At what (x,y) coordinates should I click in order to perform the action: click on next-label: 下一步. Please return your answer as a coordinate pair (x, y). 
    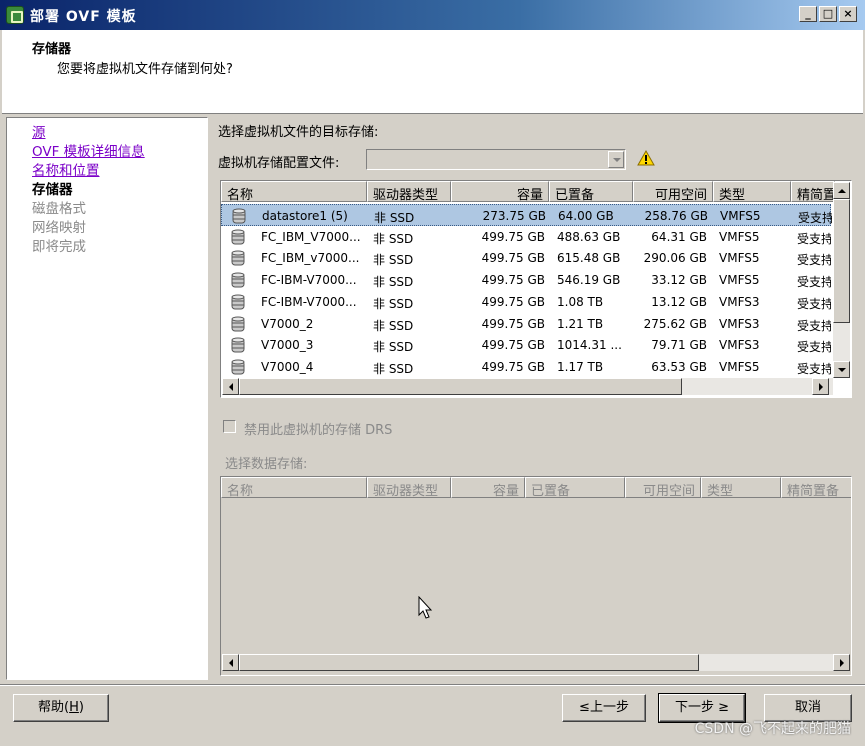
    Looking at the image, I should click on (694, 707).